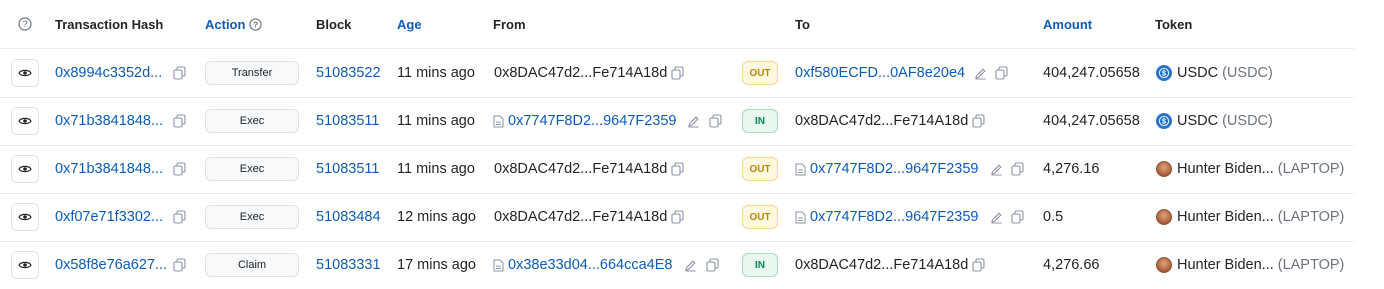 Image resolution: width=1384 pixels, height=289 pixels. Describe the element at coordinates (109, 24) in the screenshot. I see `header-transaction-hash: Transaction Hash` at that location.